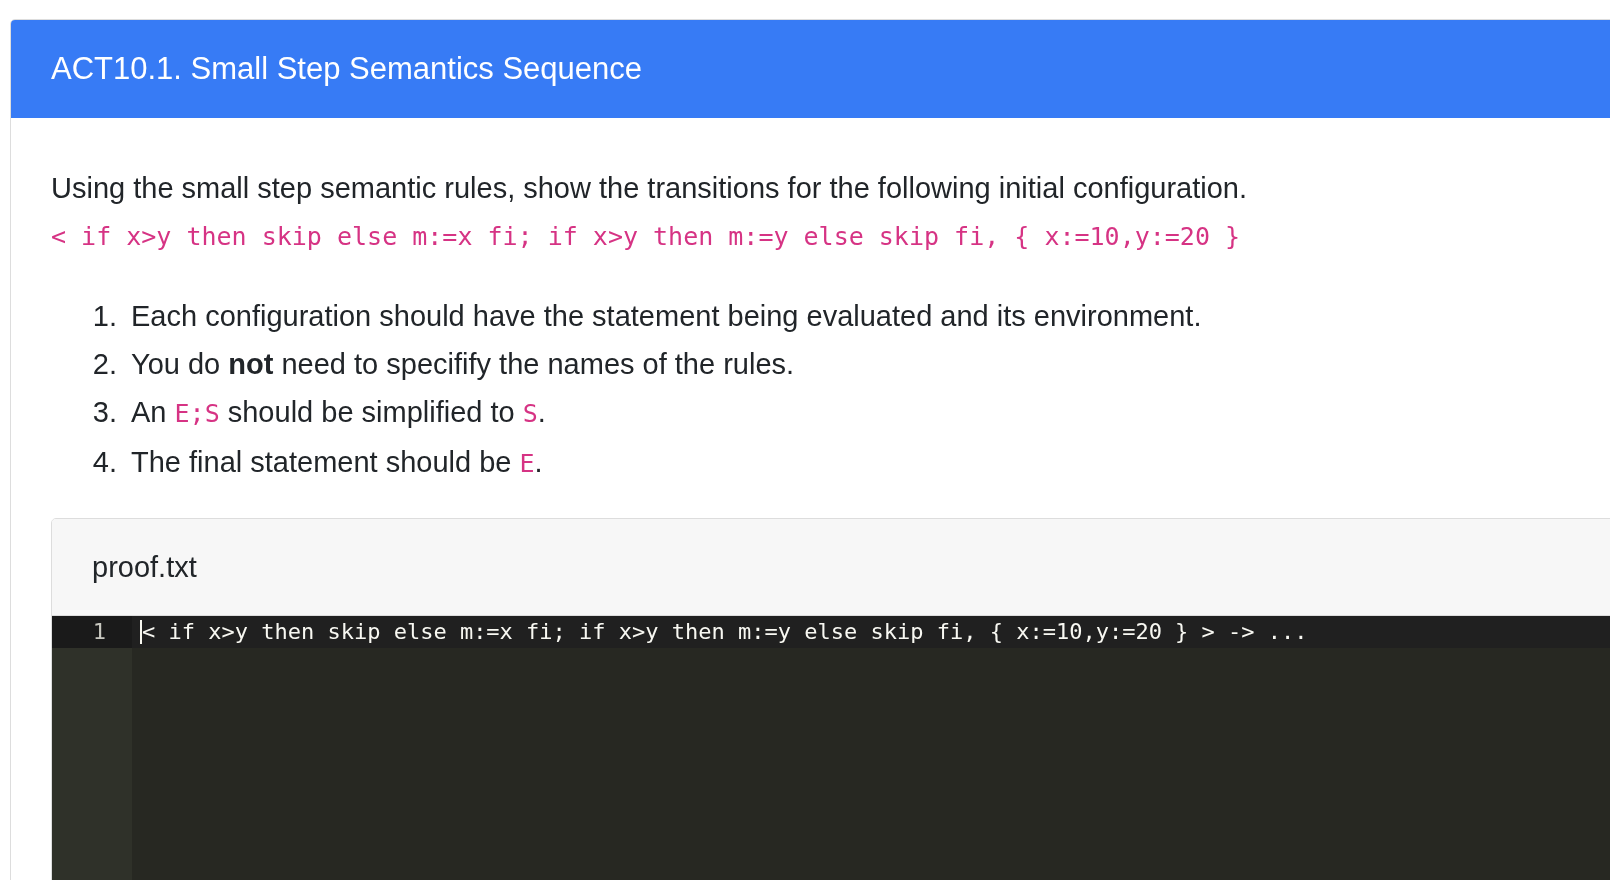 The image size is (1610, 880). I want to click on instruction-text: An E;S should be simplified to S., so click(338, 412).